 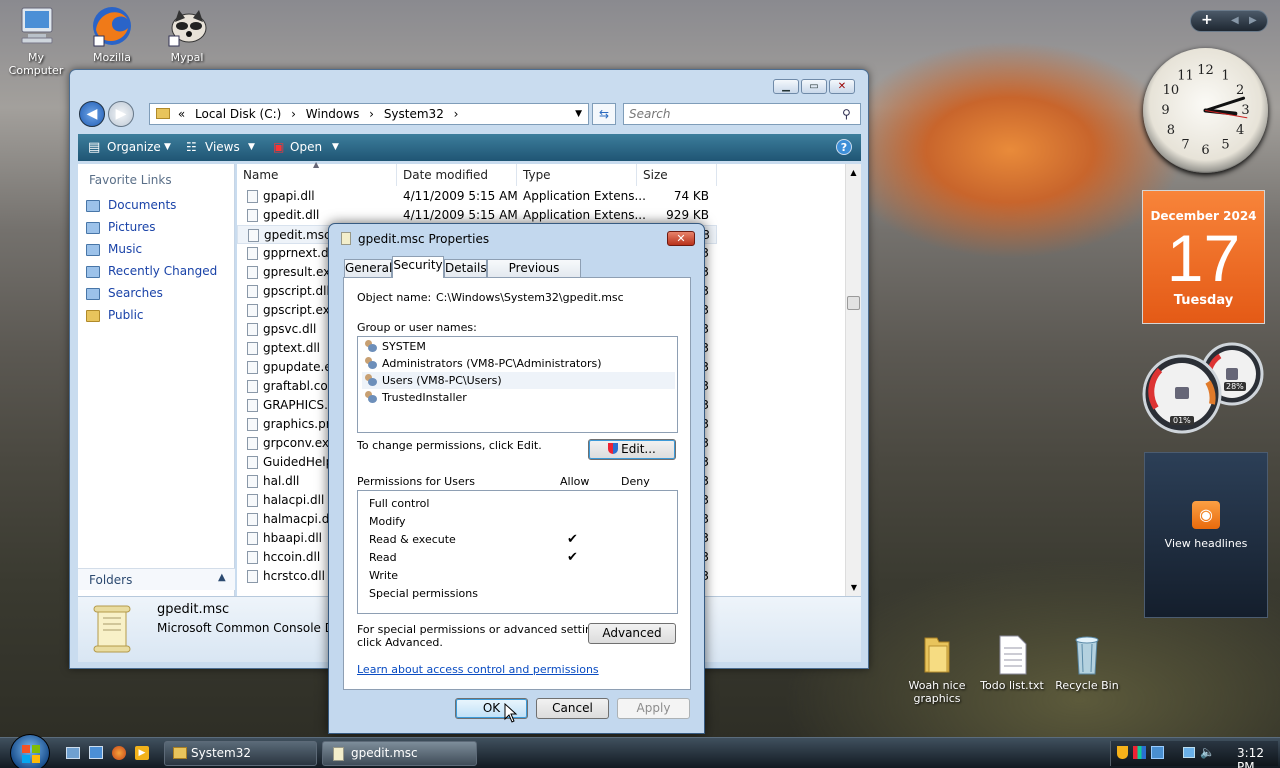 What do you see at coordinates (222, 577) in the screenshot?
I see `chevron-up-icon: ▲` at bounding box center [222, 577].